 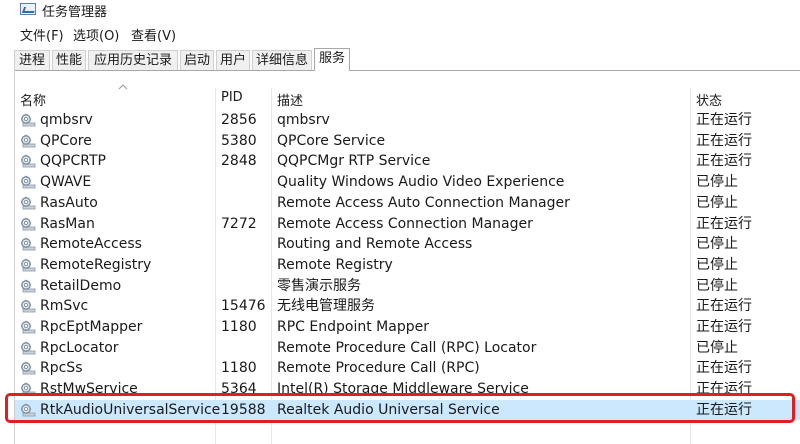 I want to click on tab-app-history: 应用历史记录, so click(x=133, y=60).